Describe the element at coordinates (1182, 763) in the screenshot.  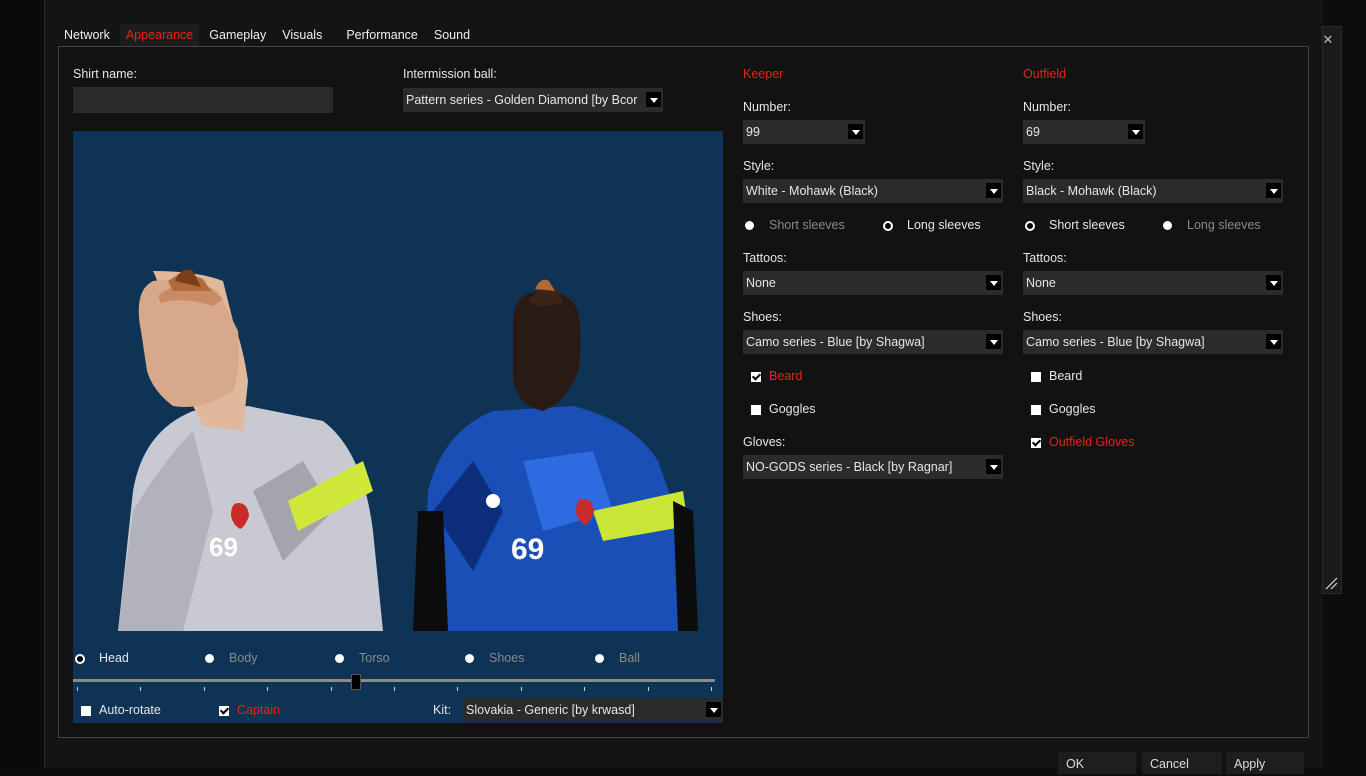
I see `cancel-button: Cancel` at that location.